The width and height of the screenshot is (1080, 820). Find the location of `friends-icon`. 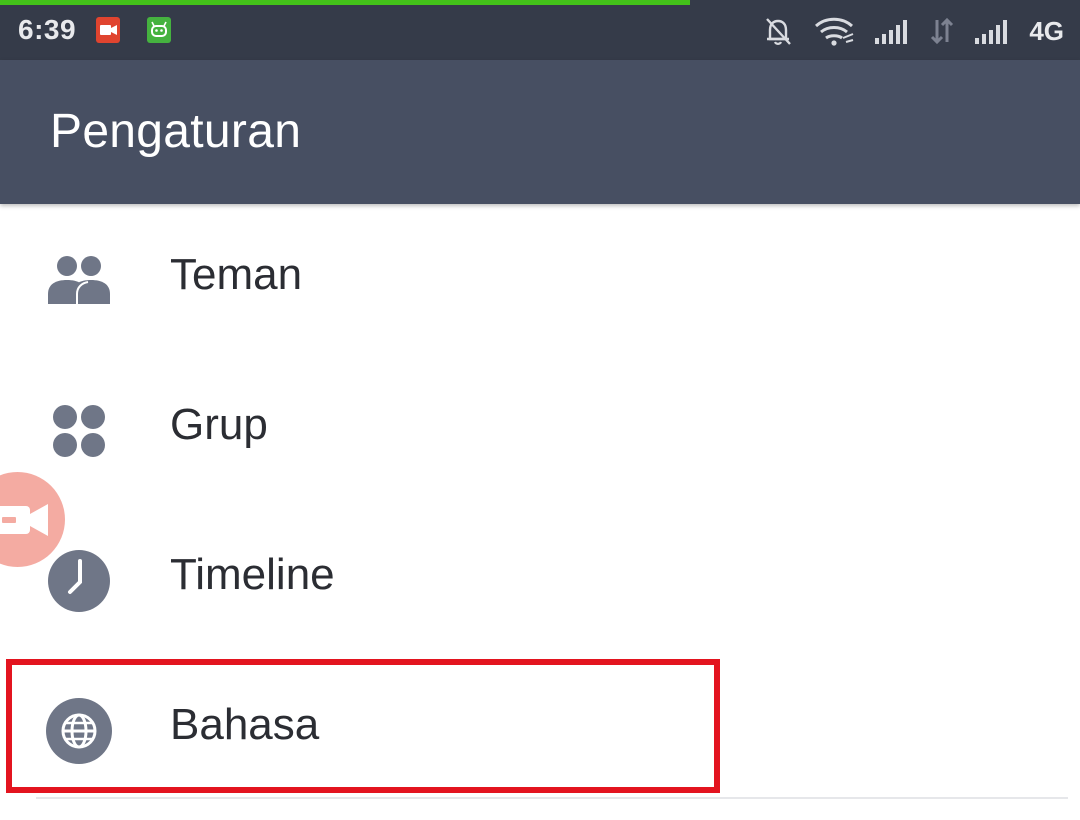

friends-icon is located at coordinates (79, 280).